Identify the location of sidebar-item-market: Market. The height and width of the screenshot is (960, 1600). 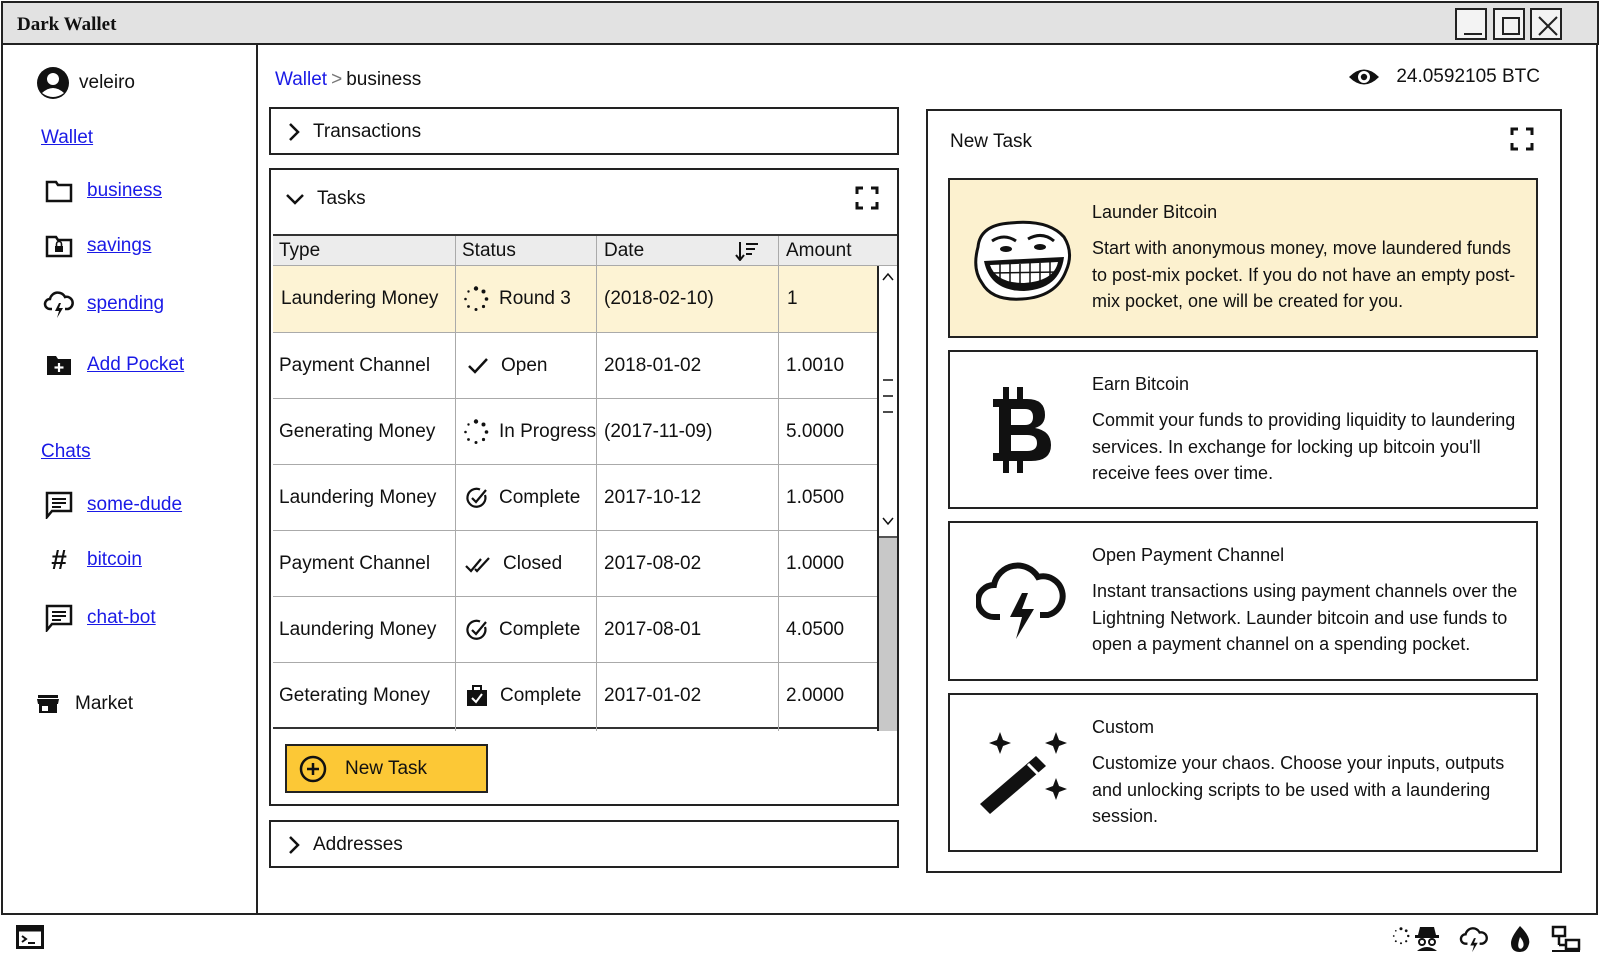
(85, 704).